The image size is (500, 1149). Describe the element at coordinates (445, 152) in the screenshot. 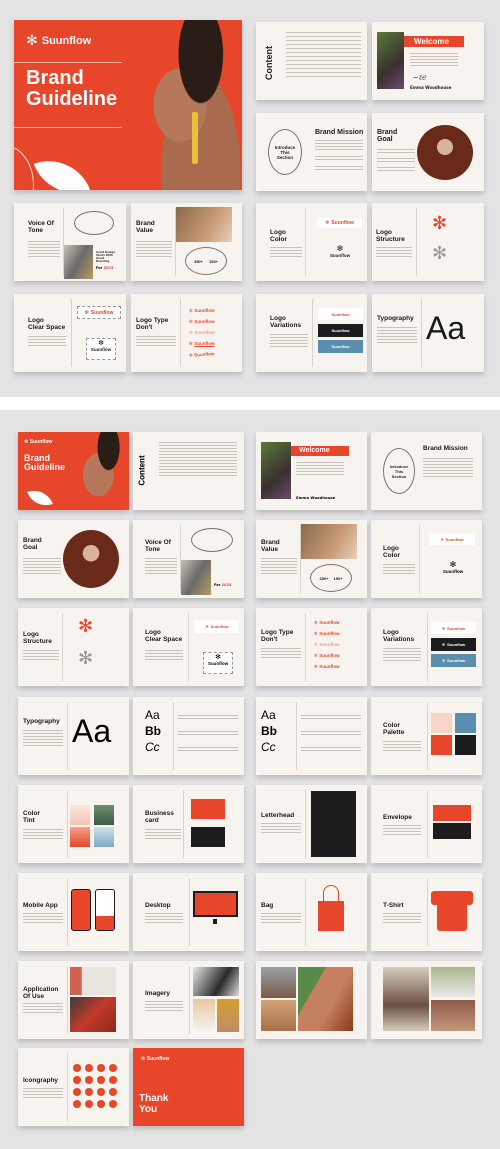

I see `goal-photo` at that location.